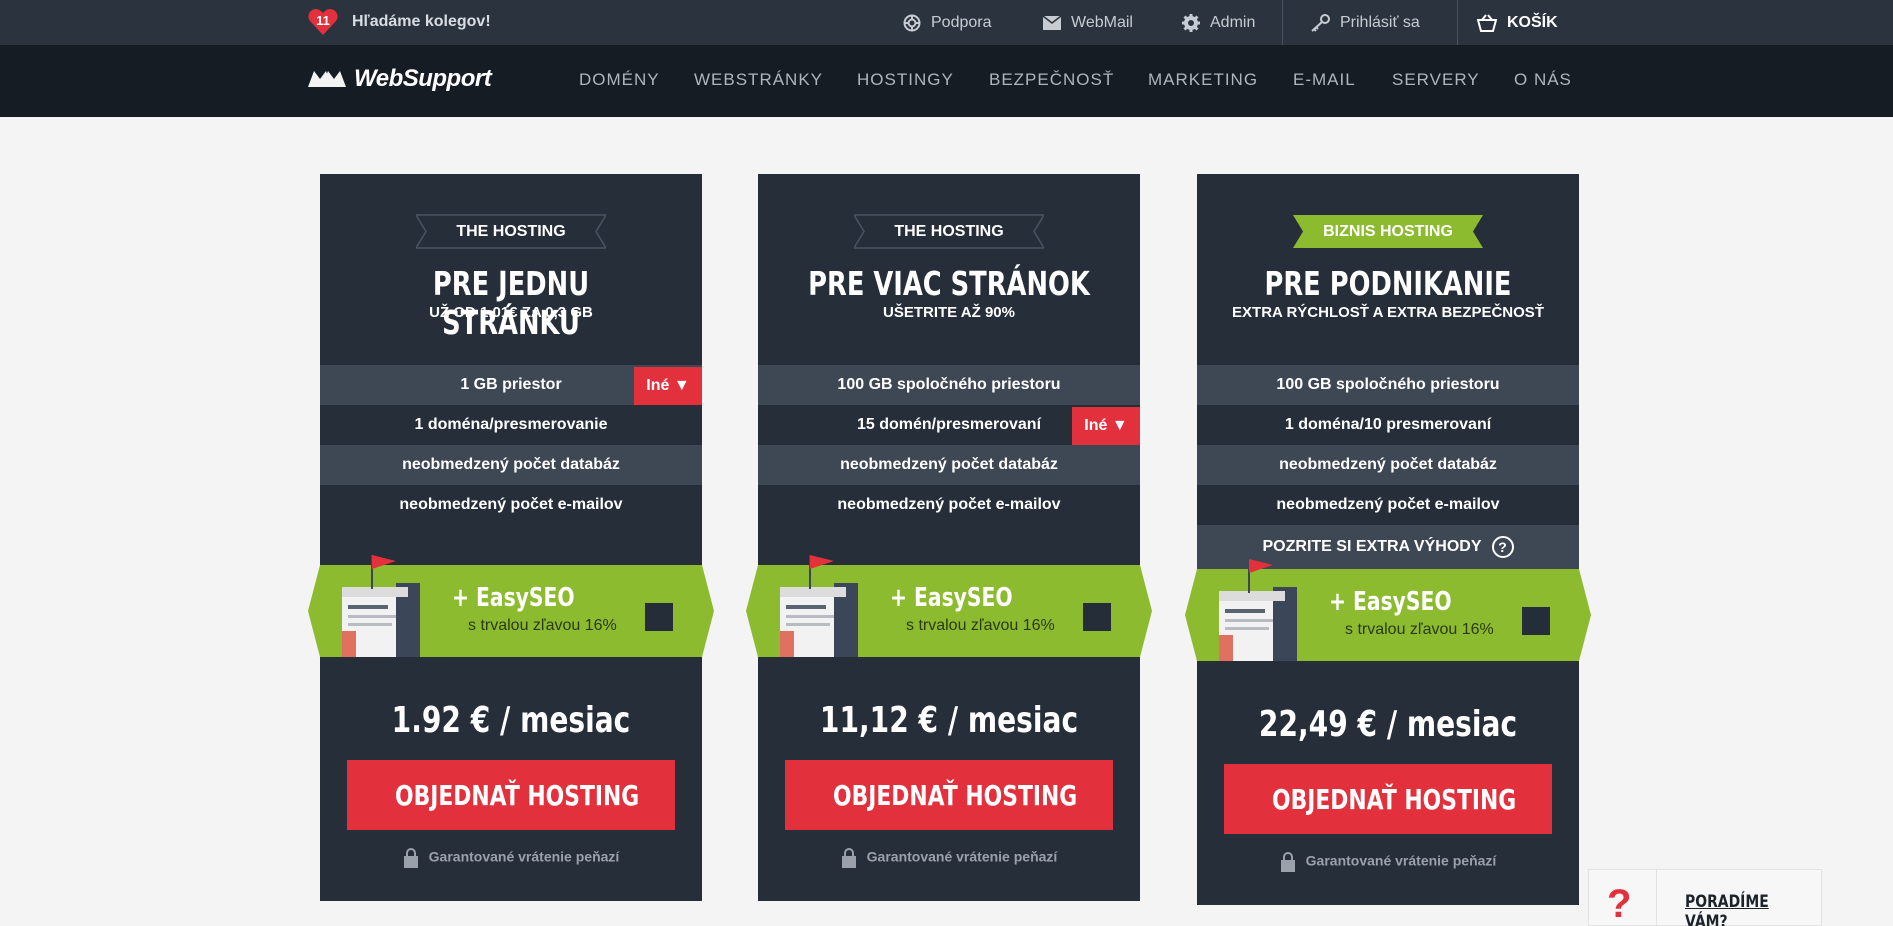 This screenshot has height=926, width=1893. What do you see at coordinates (1727, 909) in the screenshot?
I see `help-label: PORADÍME VÁM?` at bounding box center [1727, 909].